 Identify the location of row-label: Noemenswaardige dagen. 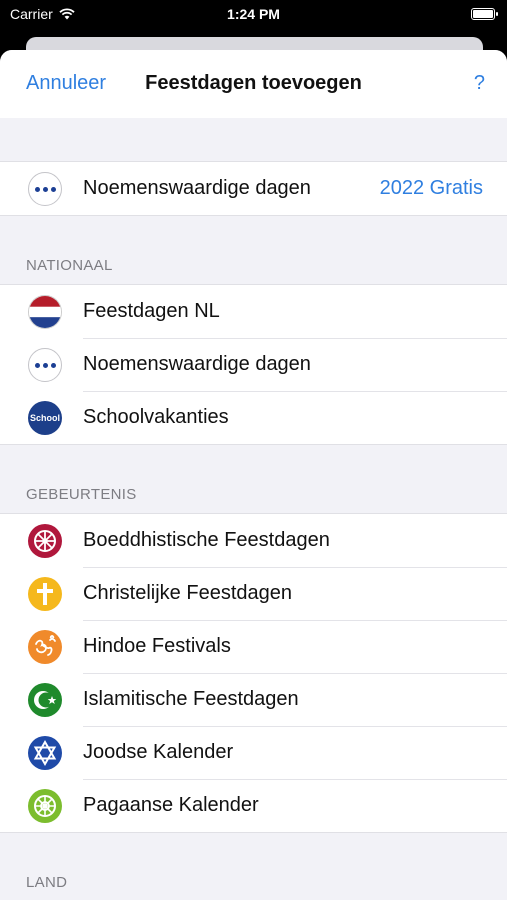
(295, 364).